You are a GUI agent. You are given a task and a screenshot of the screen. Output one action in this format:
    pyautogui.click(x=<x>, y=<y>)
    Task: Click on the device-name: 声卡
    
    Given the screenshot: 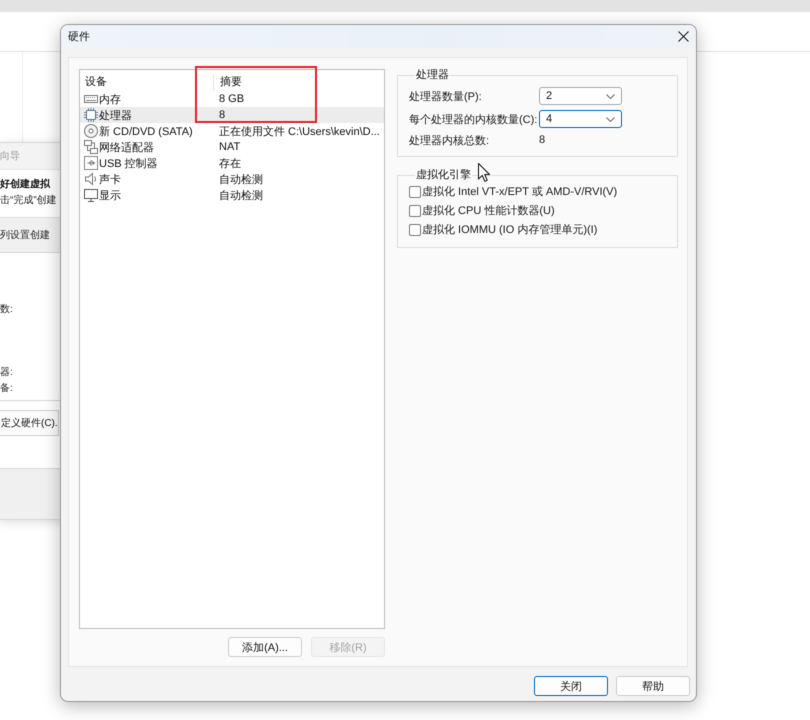 What is the action you would take?
    pyautogui.click(x=110, y=179)
    